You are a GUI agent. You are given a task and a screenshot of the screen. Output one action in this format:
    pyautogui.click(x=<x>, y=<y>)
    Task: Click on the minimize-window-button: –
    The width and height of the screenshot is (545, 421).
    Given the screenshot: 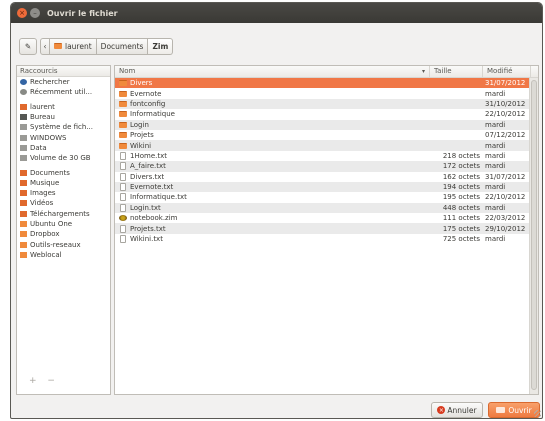 What is the action you would take?
    pyautogui.click(x=35, y=13)
    